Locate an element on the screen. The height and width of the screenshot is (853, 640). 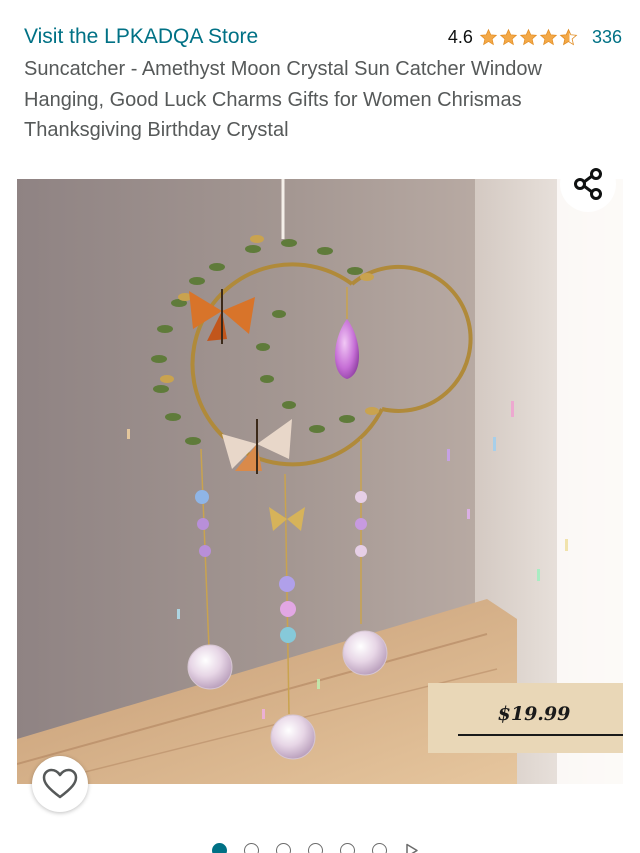
price-tag-sticker: $19.99 is located at coordinates (525, 718).